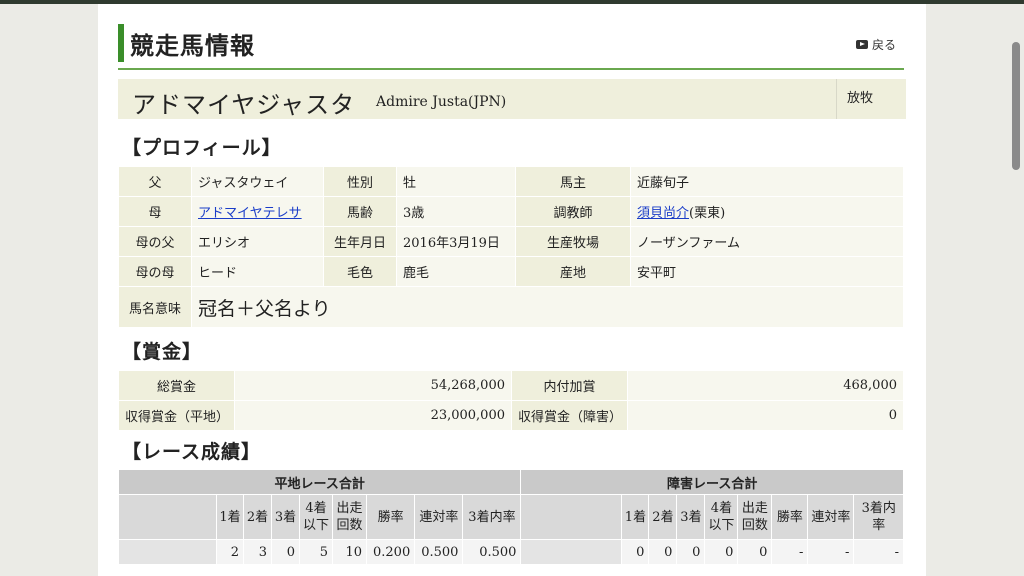 The height and width of the screenshot is (576, 1024). What do you see at coordinates (511, 46) in the screenshot?
I see `page-header: 競走馬情報 戻る` at bounding box center [511, 46].